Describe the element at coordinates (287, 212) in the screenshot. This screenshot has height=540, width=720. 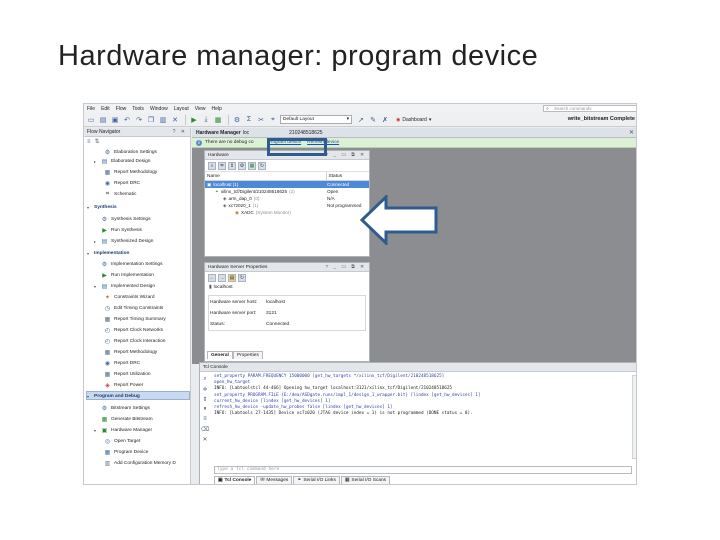
I see `hardware-tree-row: ◉ XADC (System Monitor)` at that location.